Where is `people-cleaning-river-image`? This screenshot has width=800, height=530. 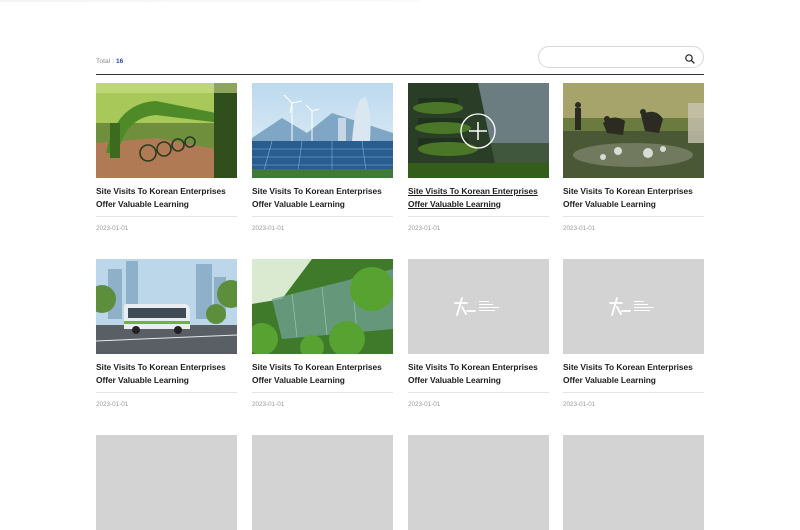
people-cleaning-river-image is located at coordinates (633, 130).